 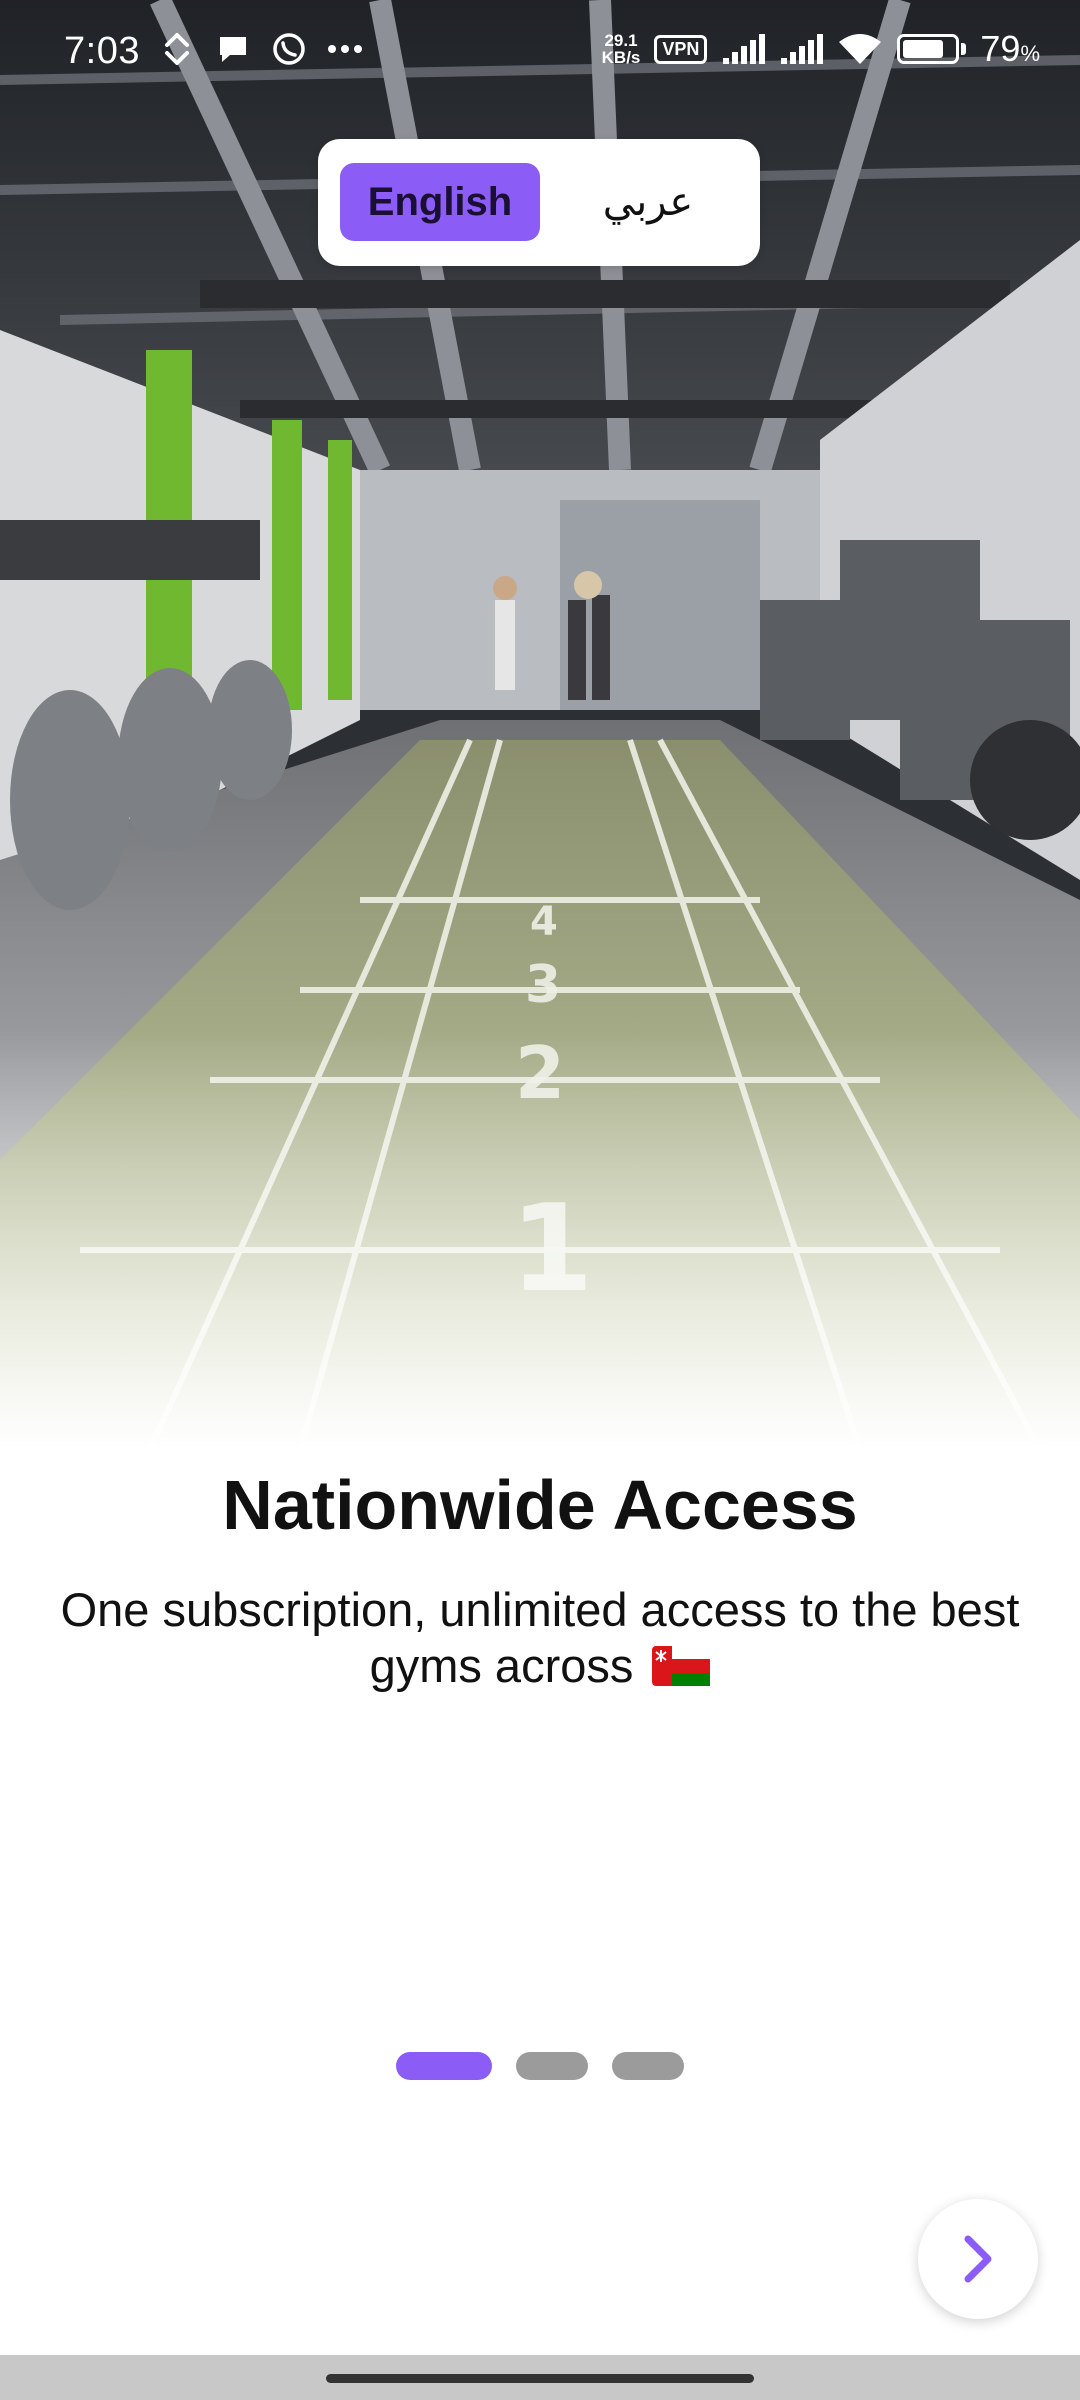 I want to click on svg-text: 3, so click(x=543, y=985).